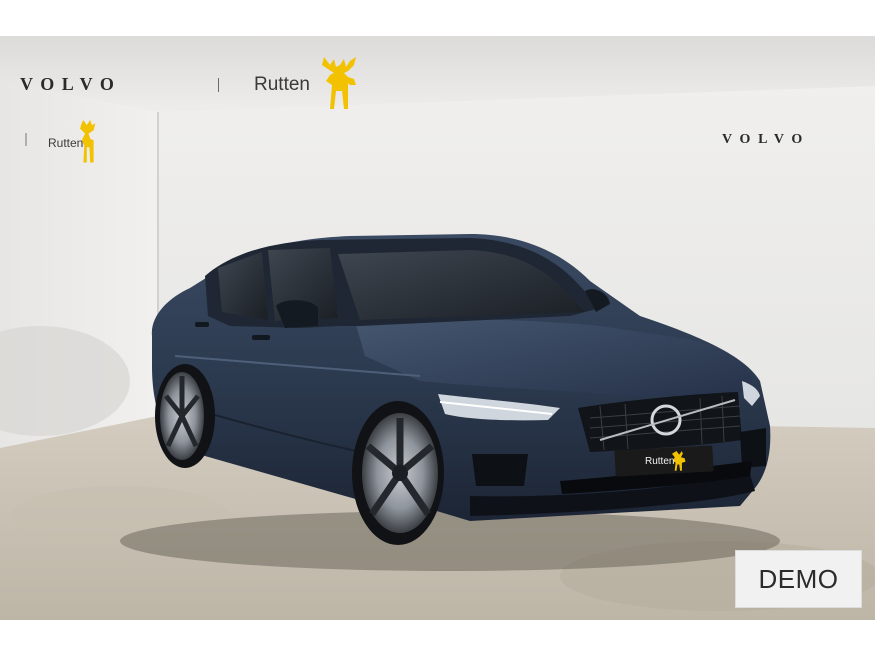 This screenshot has width=875, height=656. Describe the element at coordinates (798, 579) in the screenshot. I see `demo-badge: DEMO` at that location.